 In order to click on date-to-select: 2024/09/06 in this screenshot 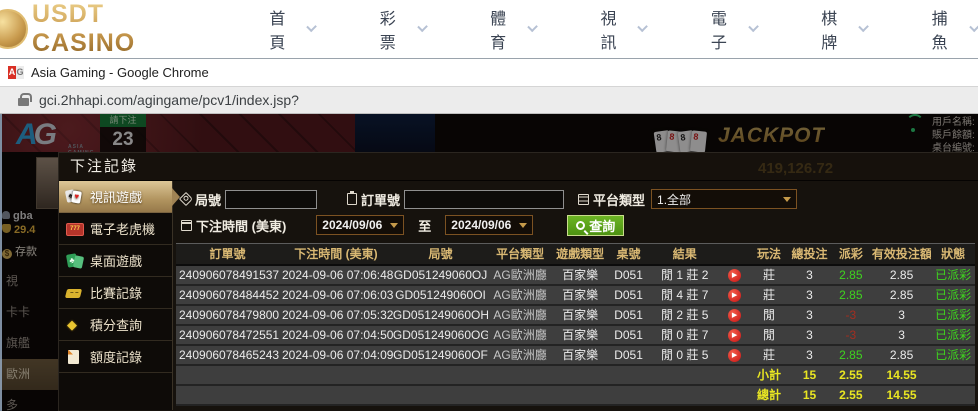, I will do `click(489, 225)`.